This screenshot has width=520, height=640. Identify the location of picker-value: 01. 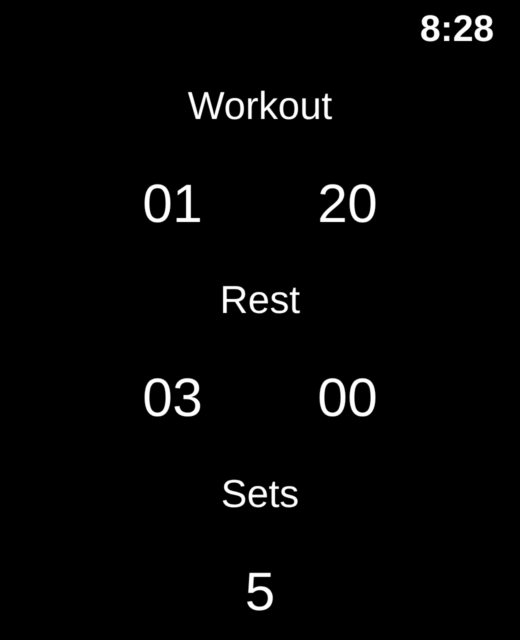
(172, 203).